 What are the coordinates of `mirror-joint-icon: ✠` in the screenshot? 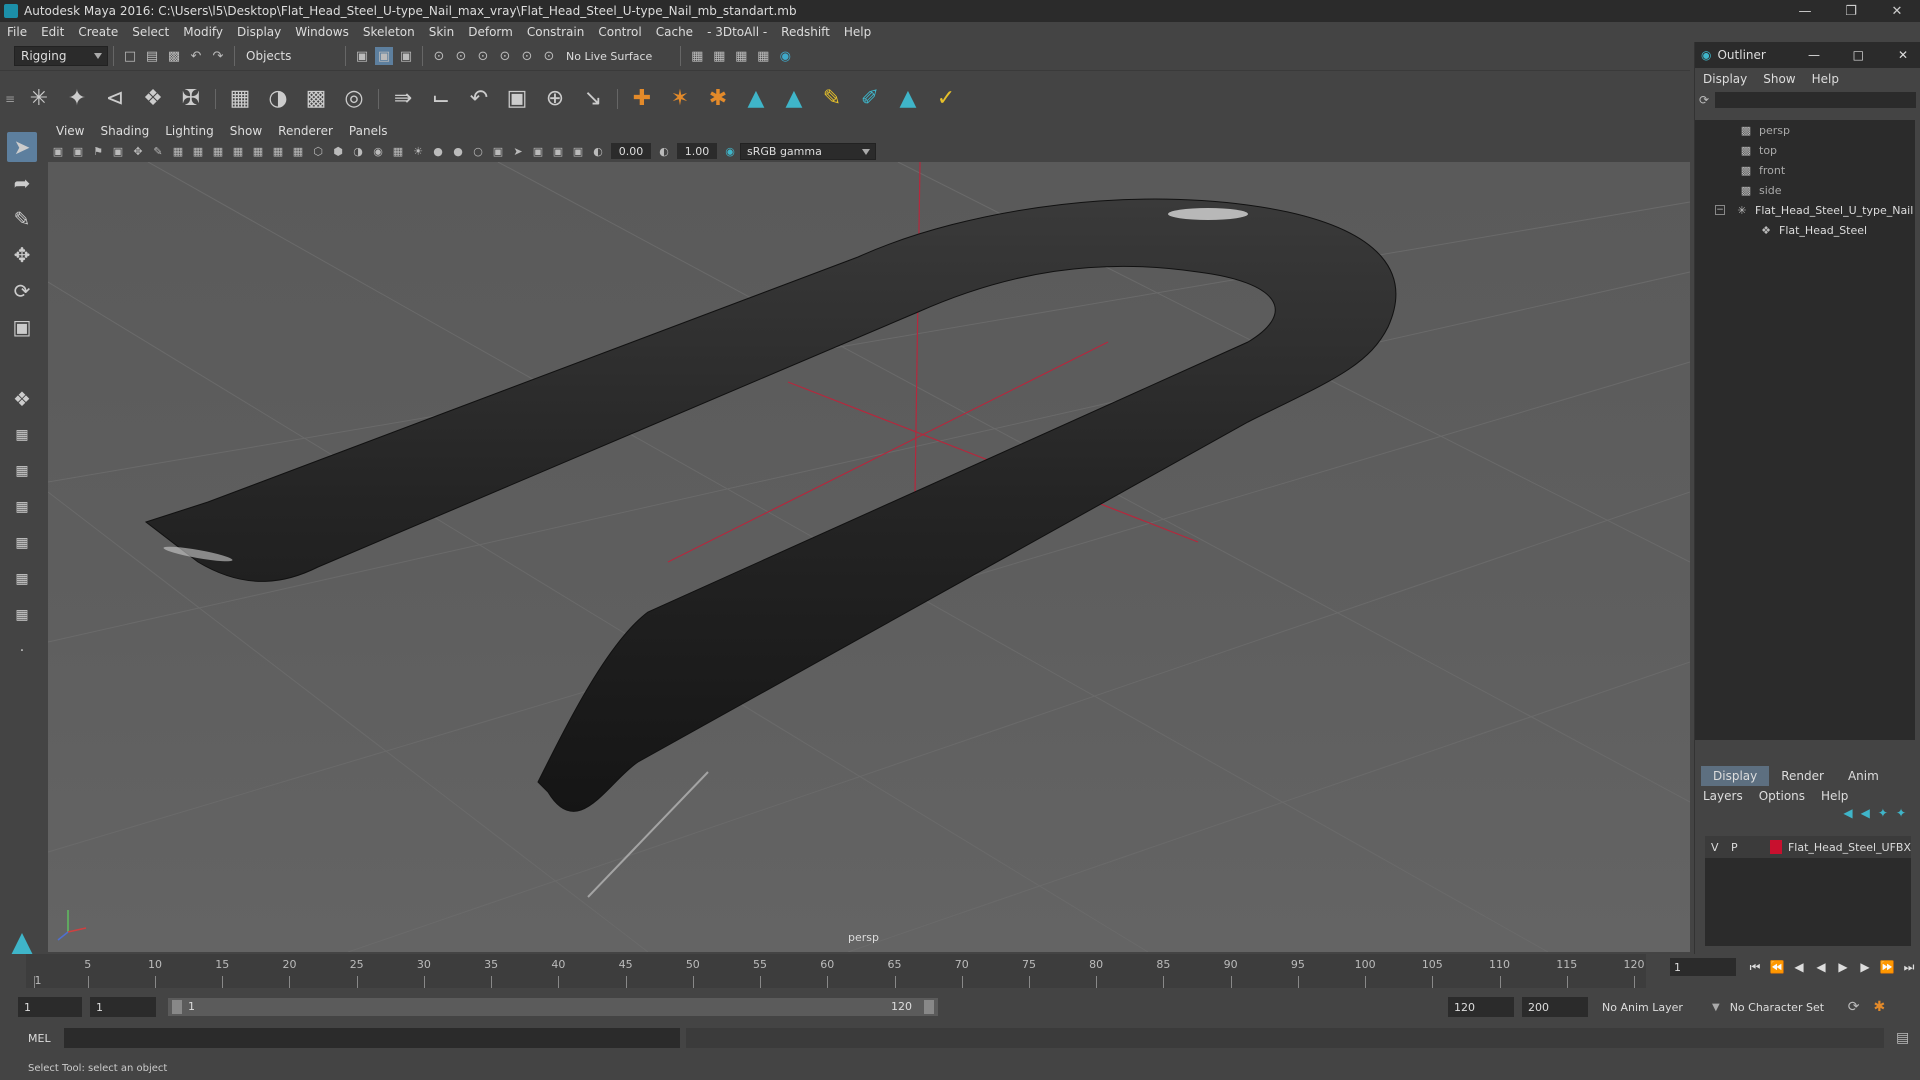 It's located at (191, 99).